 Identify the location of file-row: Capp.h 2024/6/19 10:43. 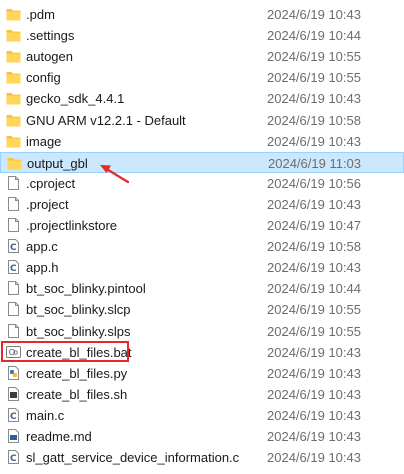
(202, 267).